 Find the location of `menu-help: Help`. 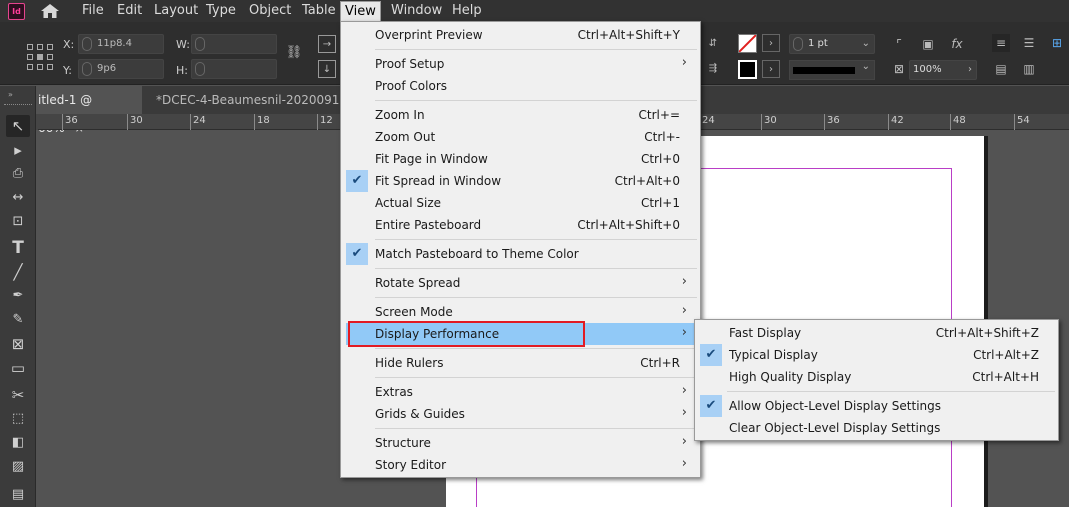

menu-help: Help is located at coordinates (467, 11).